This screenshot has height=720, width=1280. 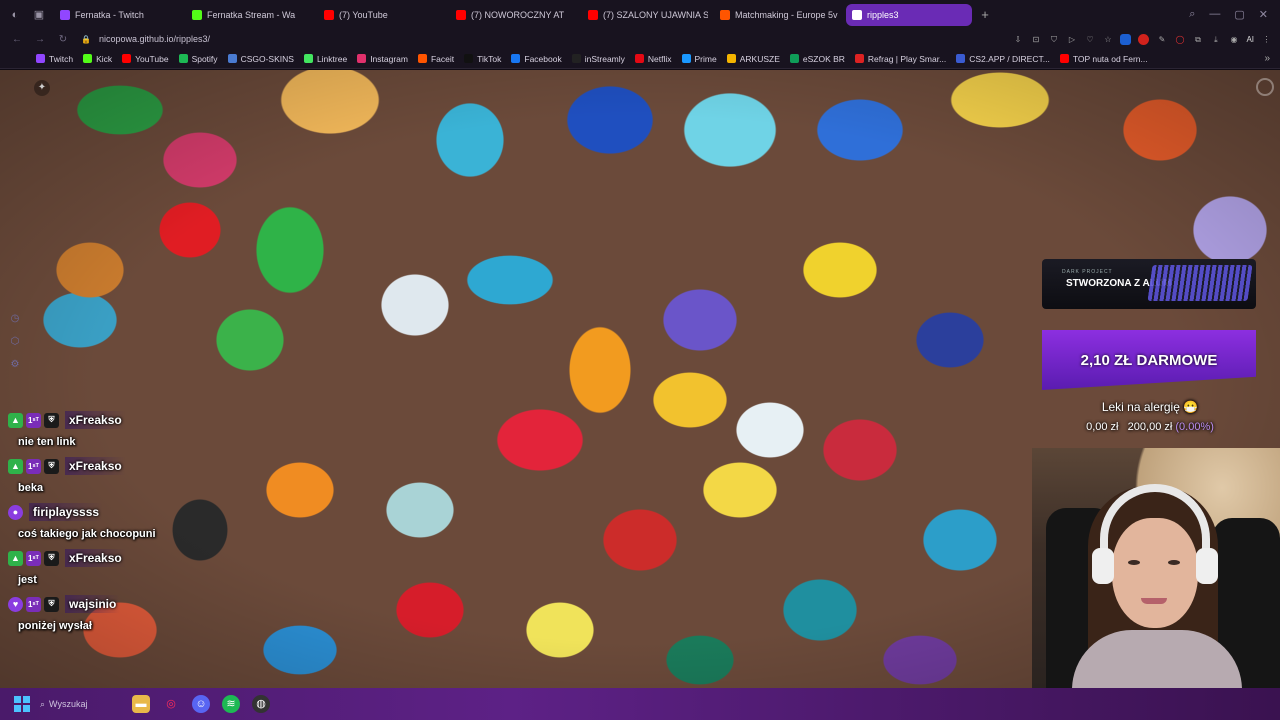 I want to click on cube-icon: ⬡, so click(x=15, y=342).